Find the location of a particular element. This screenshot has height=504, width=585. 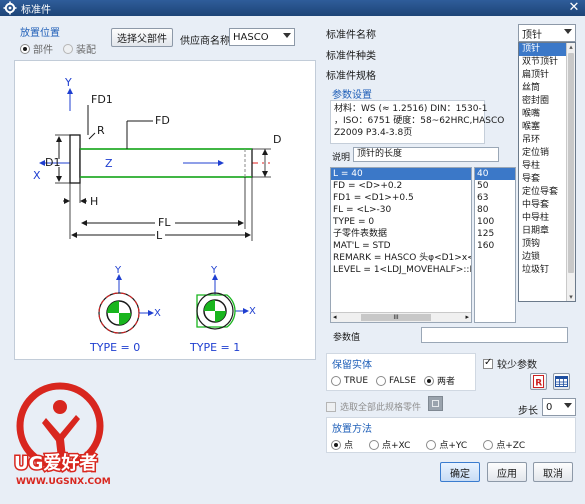

value-item: 125 is located at coordinates (495, 234).